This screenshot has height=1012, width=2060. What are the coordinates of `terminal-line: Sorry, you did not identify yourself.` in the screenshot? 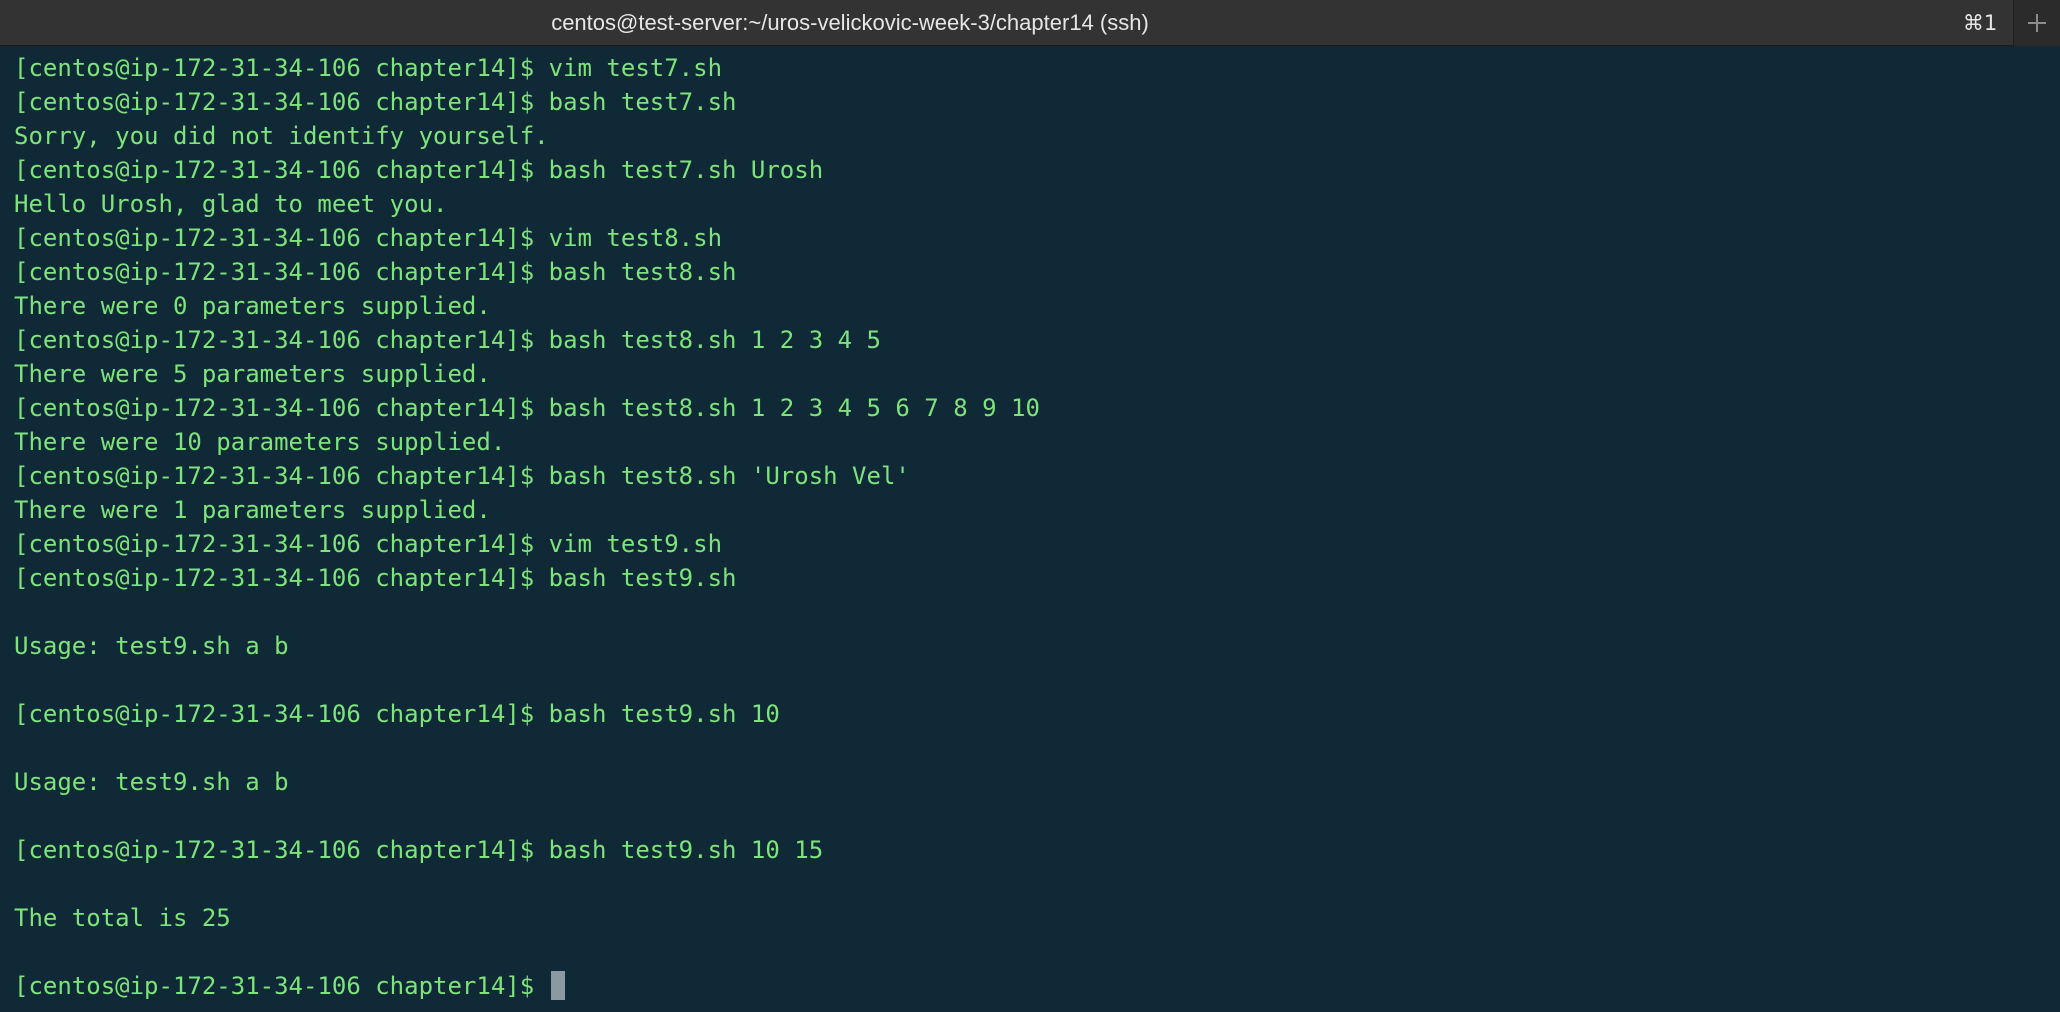 It's located at (281, 136).